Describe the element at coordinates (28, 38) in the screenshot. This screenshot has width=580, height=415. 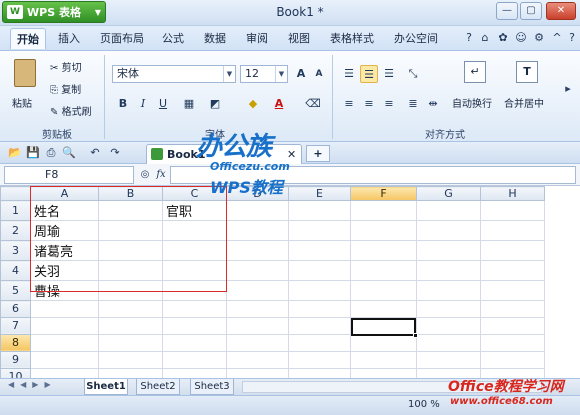
I see `tab-home: 开始` at that location.